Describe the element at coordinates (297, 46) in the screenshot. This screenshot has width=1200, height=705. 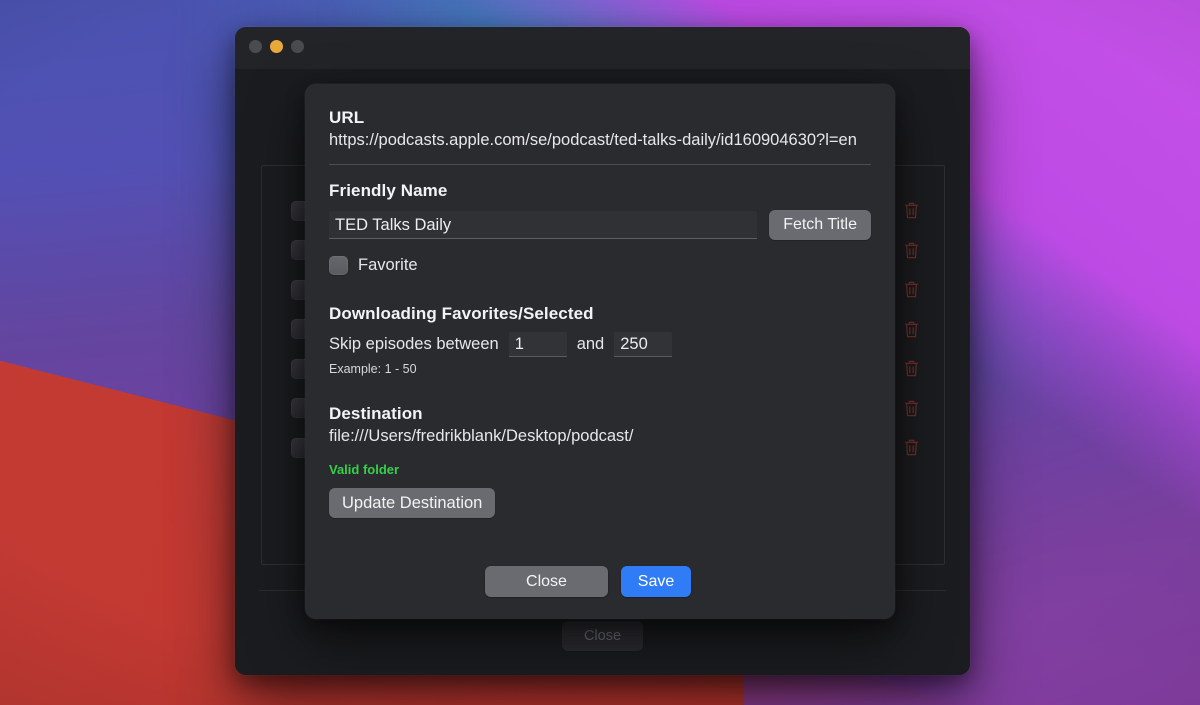
I see `zoom-window-button` at that location.